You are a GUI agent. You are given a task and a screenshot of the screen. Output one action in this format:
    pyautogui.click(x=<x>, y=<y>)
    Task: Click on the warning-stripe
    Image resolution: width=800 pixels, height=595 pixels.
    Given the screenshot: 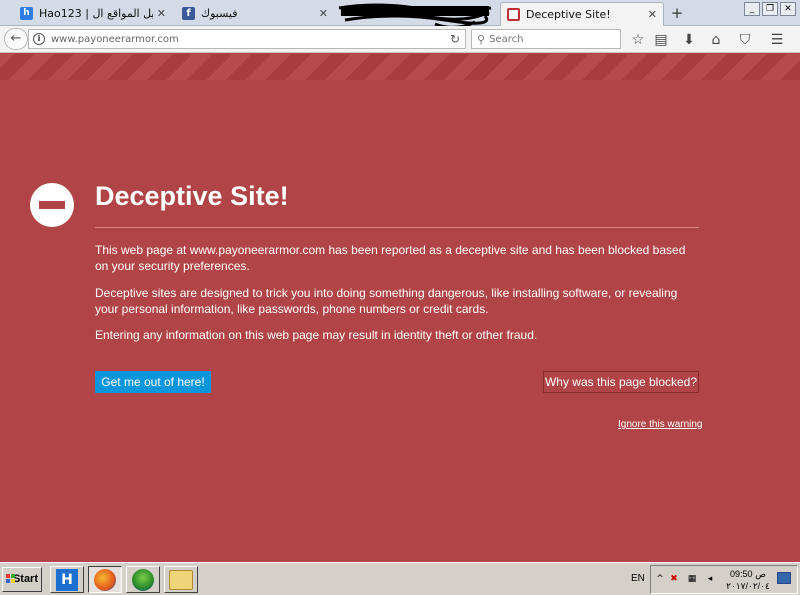 What is the action you would take?
    pyautogui.click(x=400, y=67)
    